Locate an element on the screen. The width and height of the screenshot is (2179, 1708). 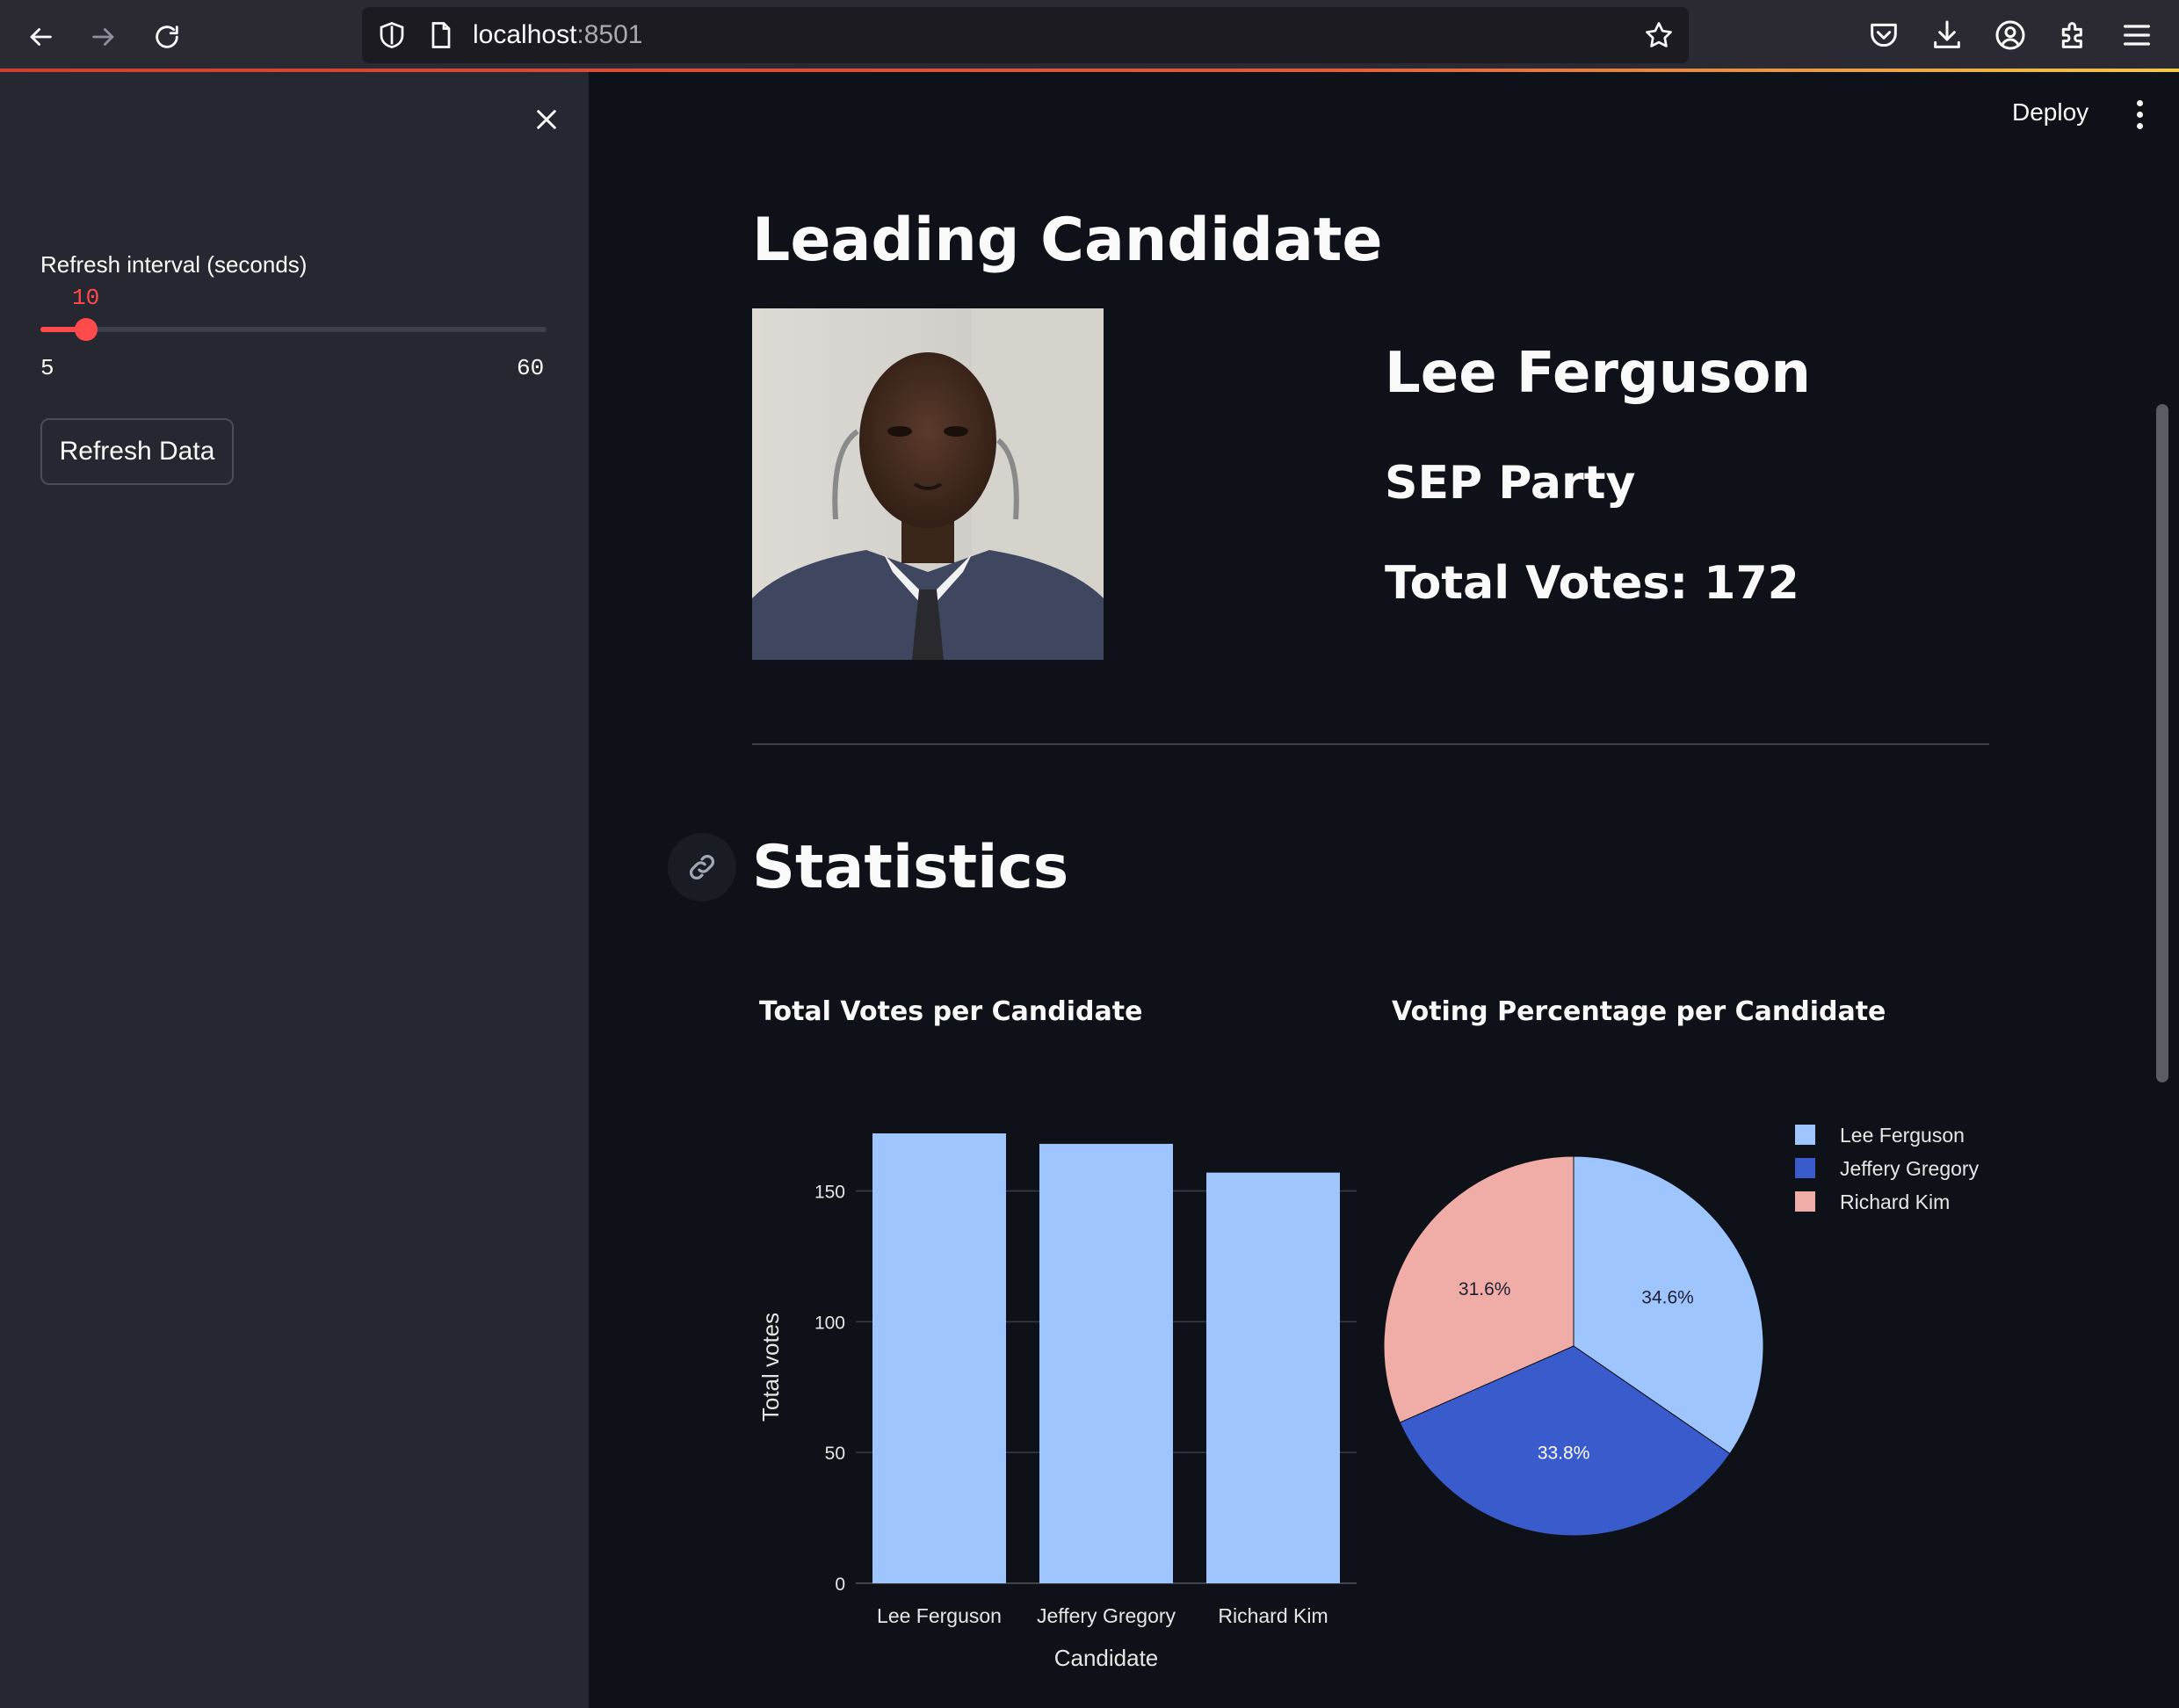
bar-chart-title: Total Votes per Candidate is located at coordinates (951, 1011).